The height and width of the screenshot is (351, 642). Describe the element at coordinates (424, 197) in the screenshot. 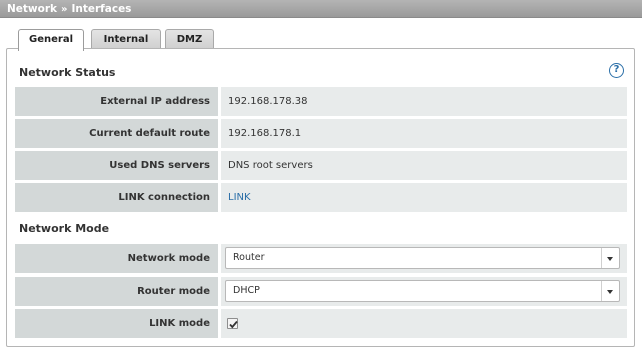

I see `link-connection-value: LINK` at that location.